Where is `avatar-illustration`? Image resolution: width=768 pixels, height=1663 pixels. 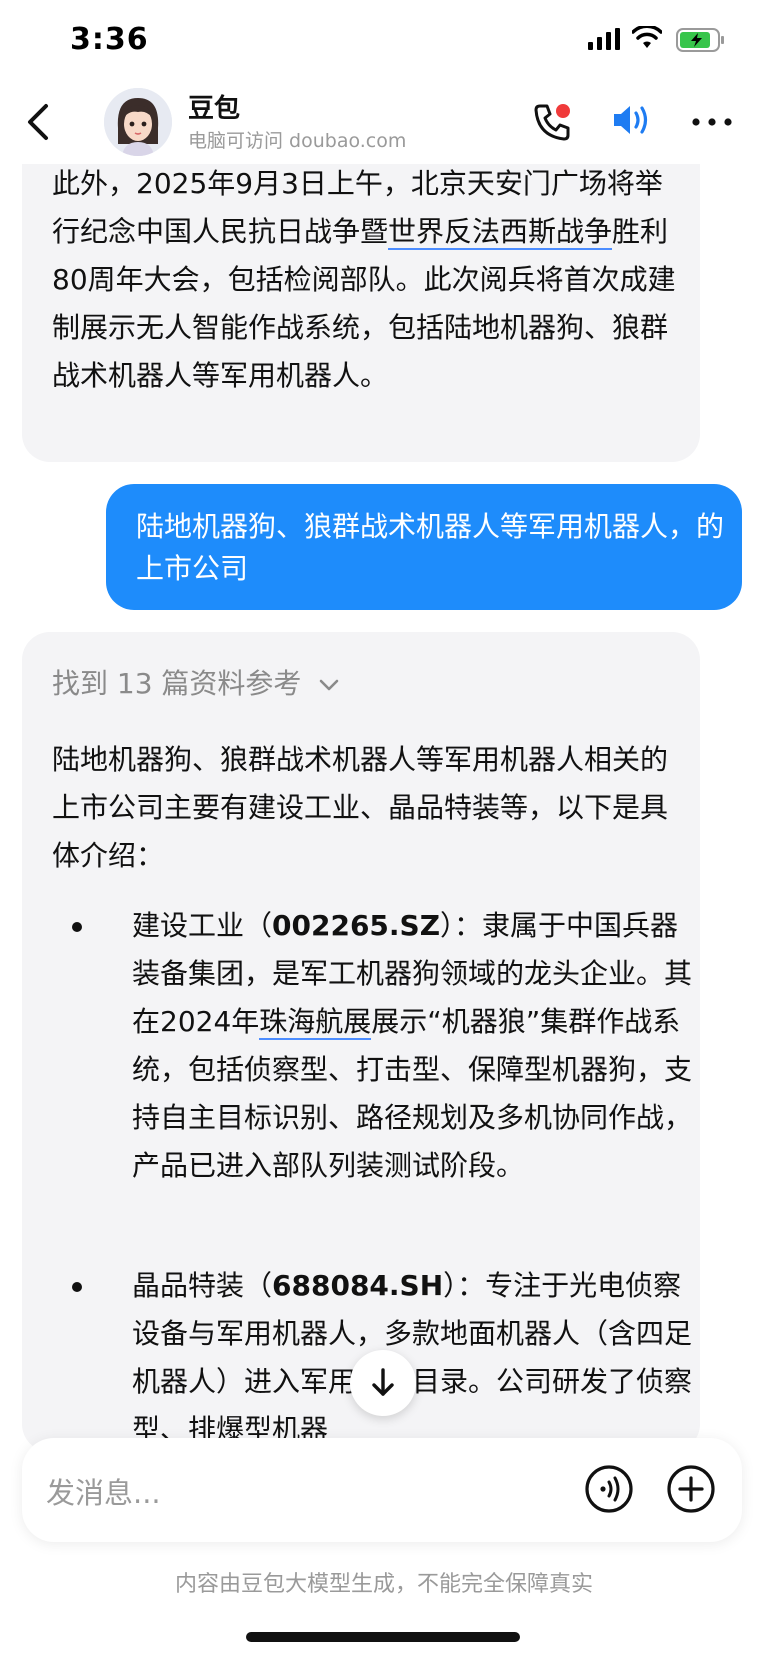 avatar-illustration is located at coordinates (138, 122).